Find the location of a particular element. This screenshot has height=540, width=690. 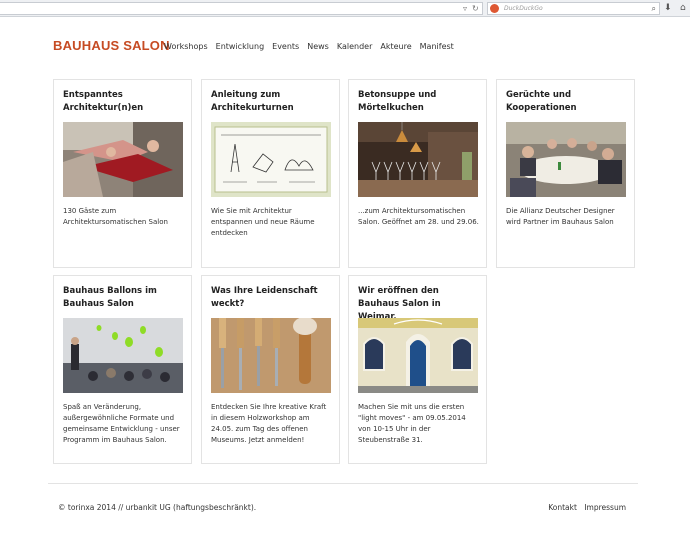

nav-item-manifest: Manifest is located at coordinates (437, 46).